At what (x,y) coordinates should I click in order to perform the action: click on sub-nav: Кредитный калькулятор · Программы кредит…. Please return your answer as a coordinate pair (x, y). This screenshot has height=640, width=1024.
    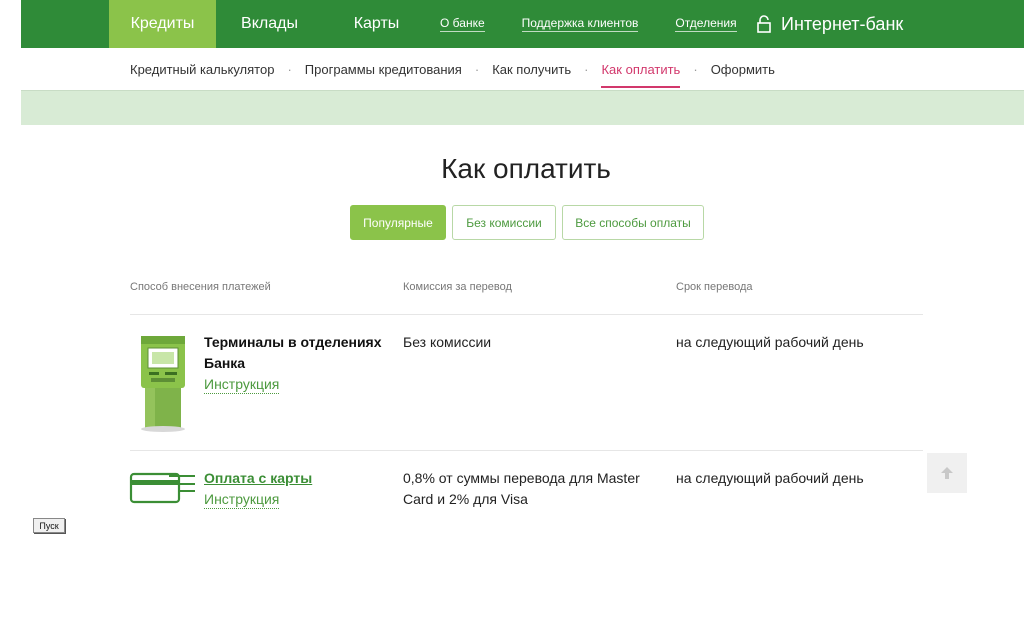
    Looking at the image, I should click on (452, 69).